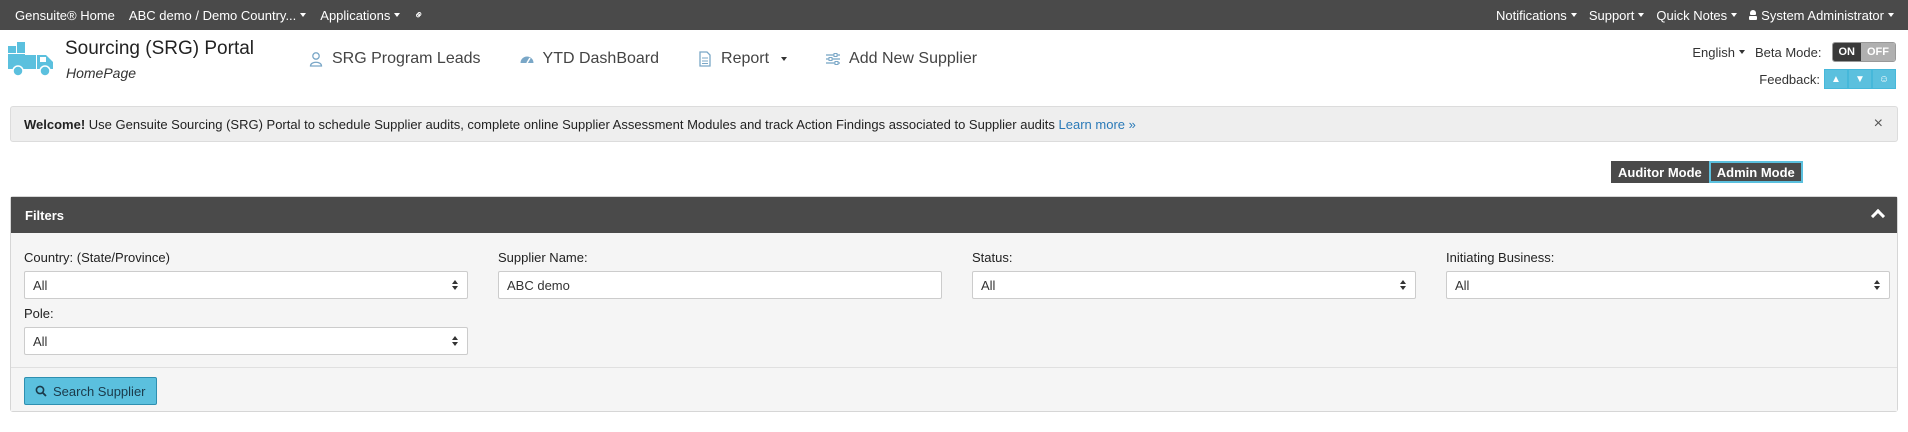 The image size is (1908, 432). I want to click on business-select: All, so click(1668, 285).